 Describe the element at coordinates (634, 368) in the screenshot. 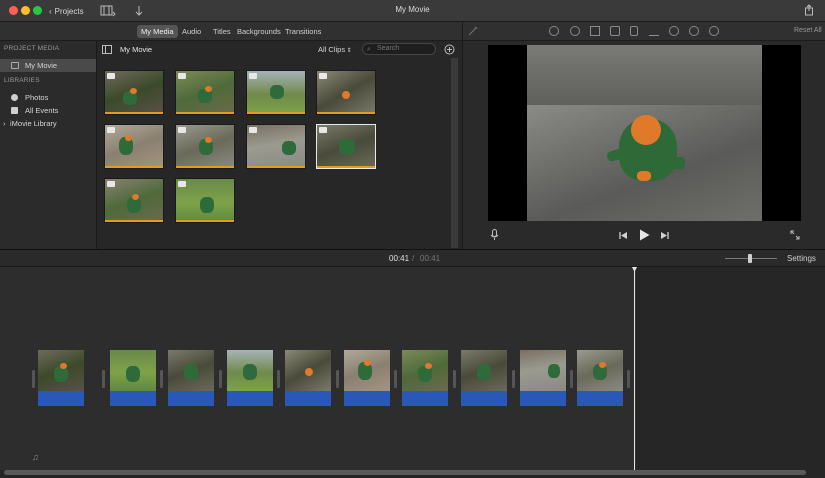

I see `playhead` at that location.